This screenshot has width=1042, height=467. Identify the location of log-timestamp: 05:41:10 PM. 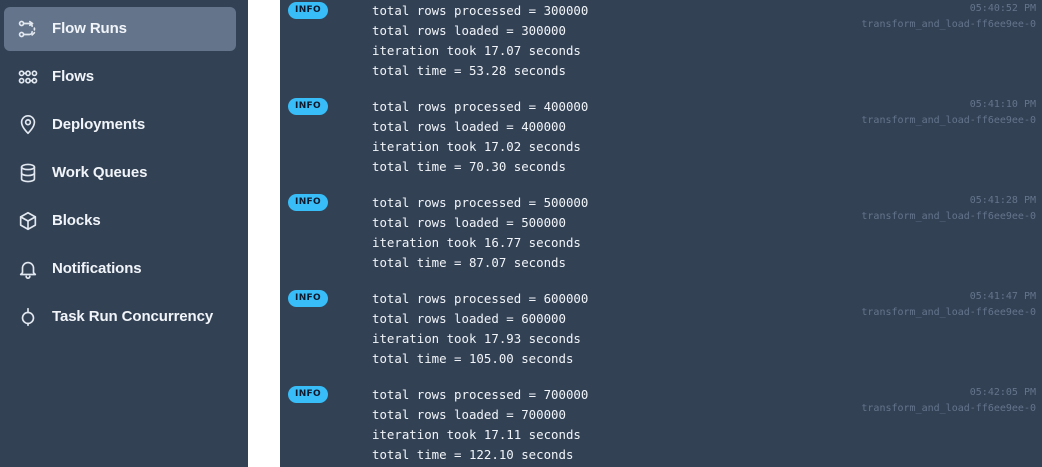
(1002, 104).